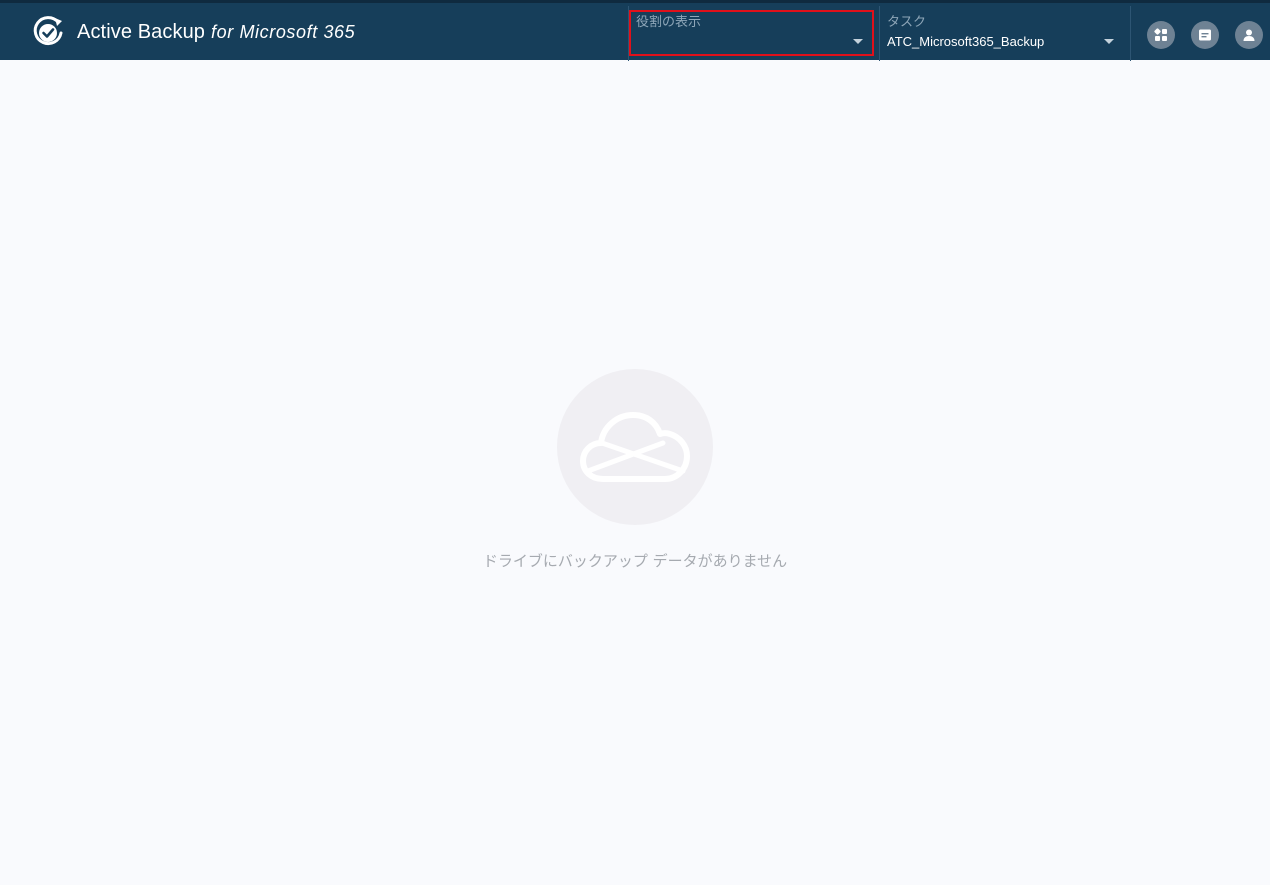 This screenshot has width=1270, height=885. Describe the element at coordinates (635, 561) in the screenshot. I see `empty-state-message: ドライブにバックアップ データがありません` at that location.